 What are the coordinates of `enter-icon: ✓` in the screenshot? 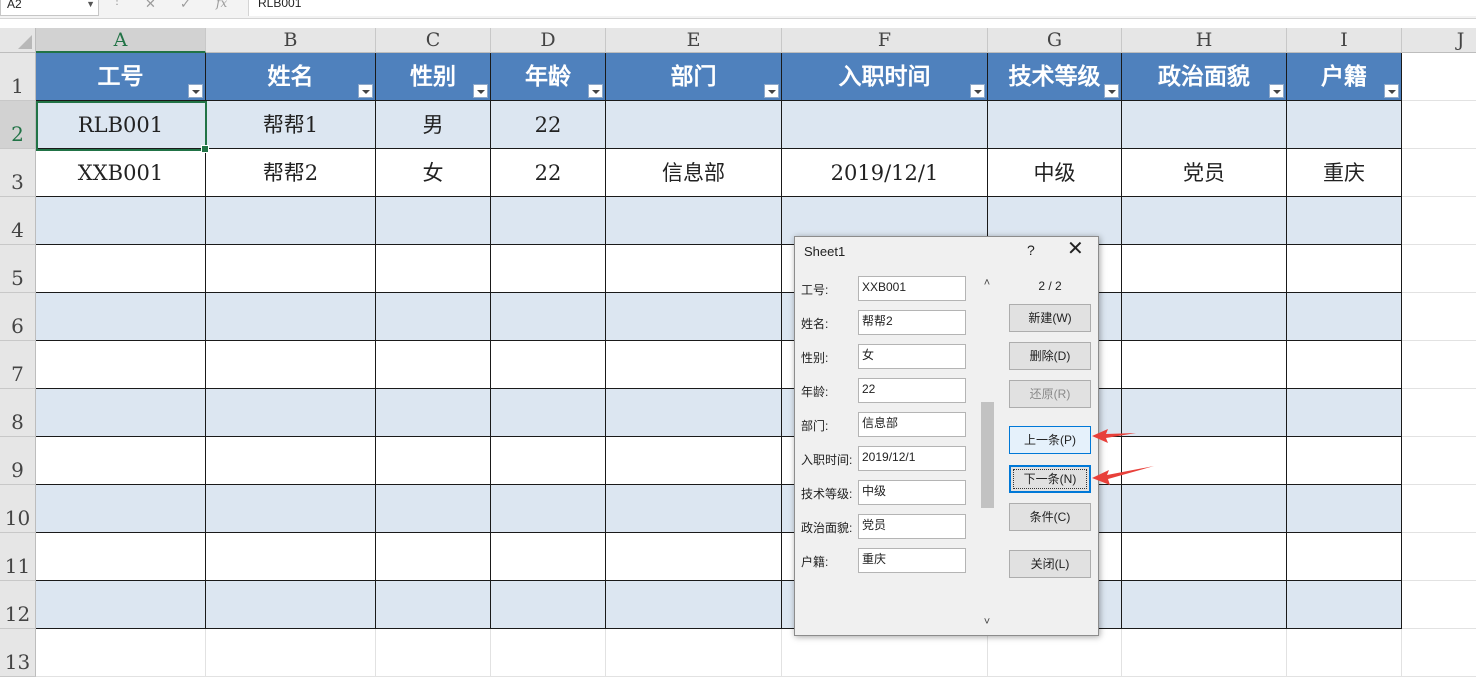 It's located at (185, 6).